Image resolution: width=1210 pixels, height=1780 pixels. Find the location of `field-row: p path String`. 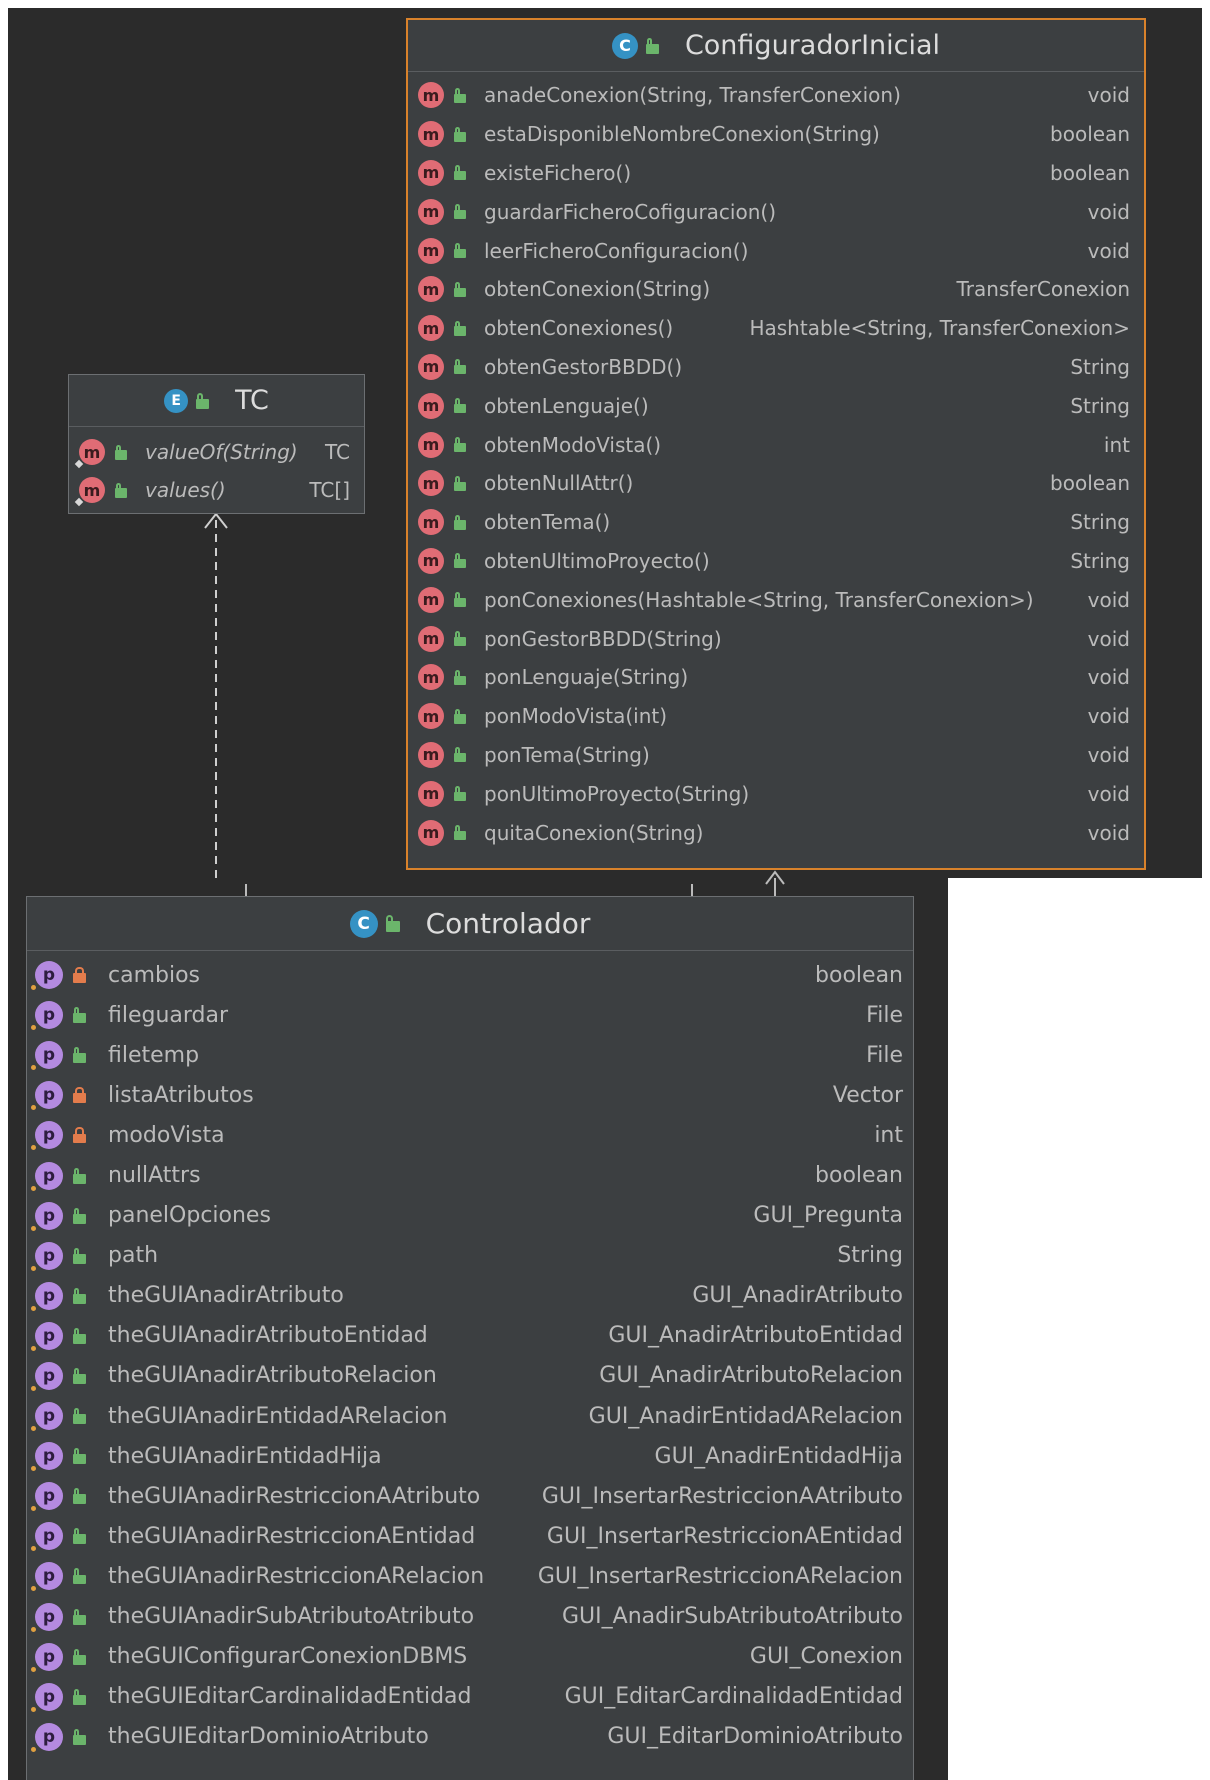

field-row: p path String is located at coordinates (470, 1256).